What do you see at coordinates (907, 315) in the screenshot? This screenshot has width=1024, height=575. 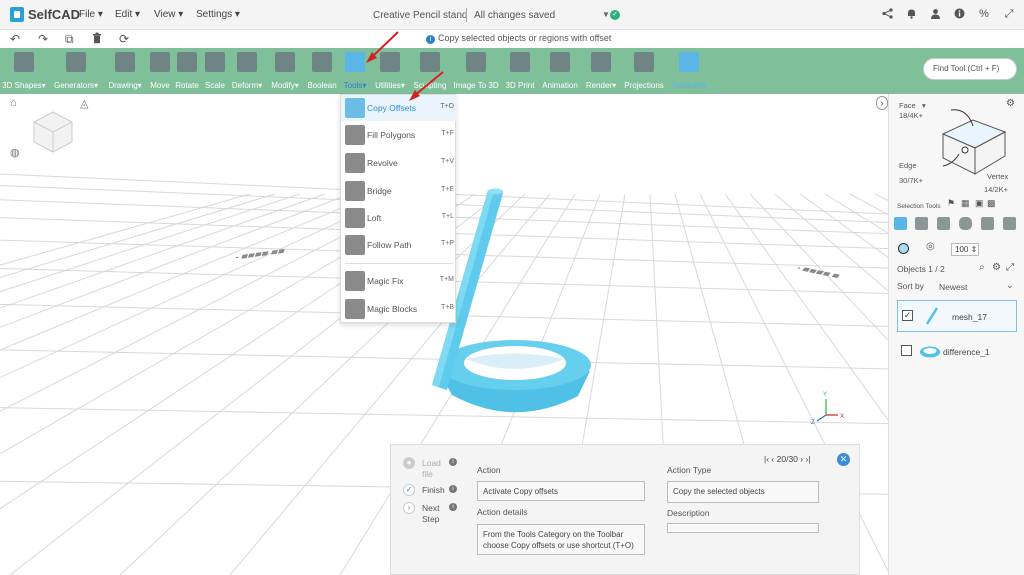 I see `object-checkbox: ✓` at bounding box center [907, 315].